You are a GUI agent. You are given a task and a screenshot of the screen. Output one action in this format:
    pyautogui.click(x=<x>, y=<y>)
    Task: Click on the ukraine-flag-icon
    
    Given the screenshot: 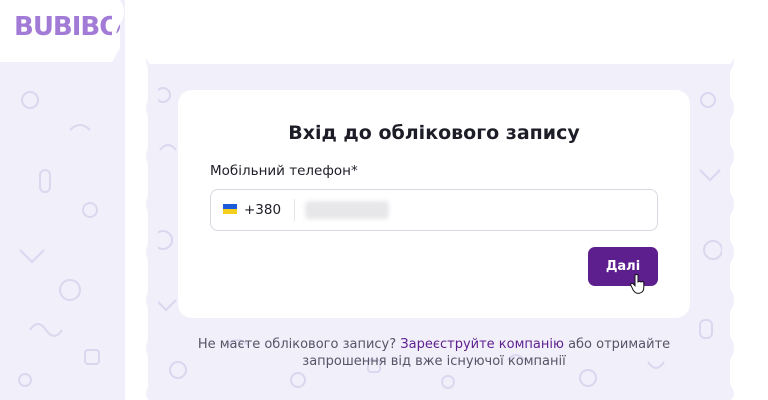 What is the action you would take?
    pyautogui.click(x=230, y=209)
    